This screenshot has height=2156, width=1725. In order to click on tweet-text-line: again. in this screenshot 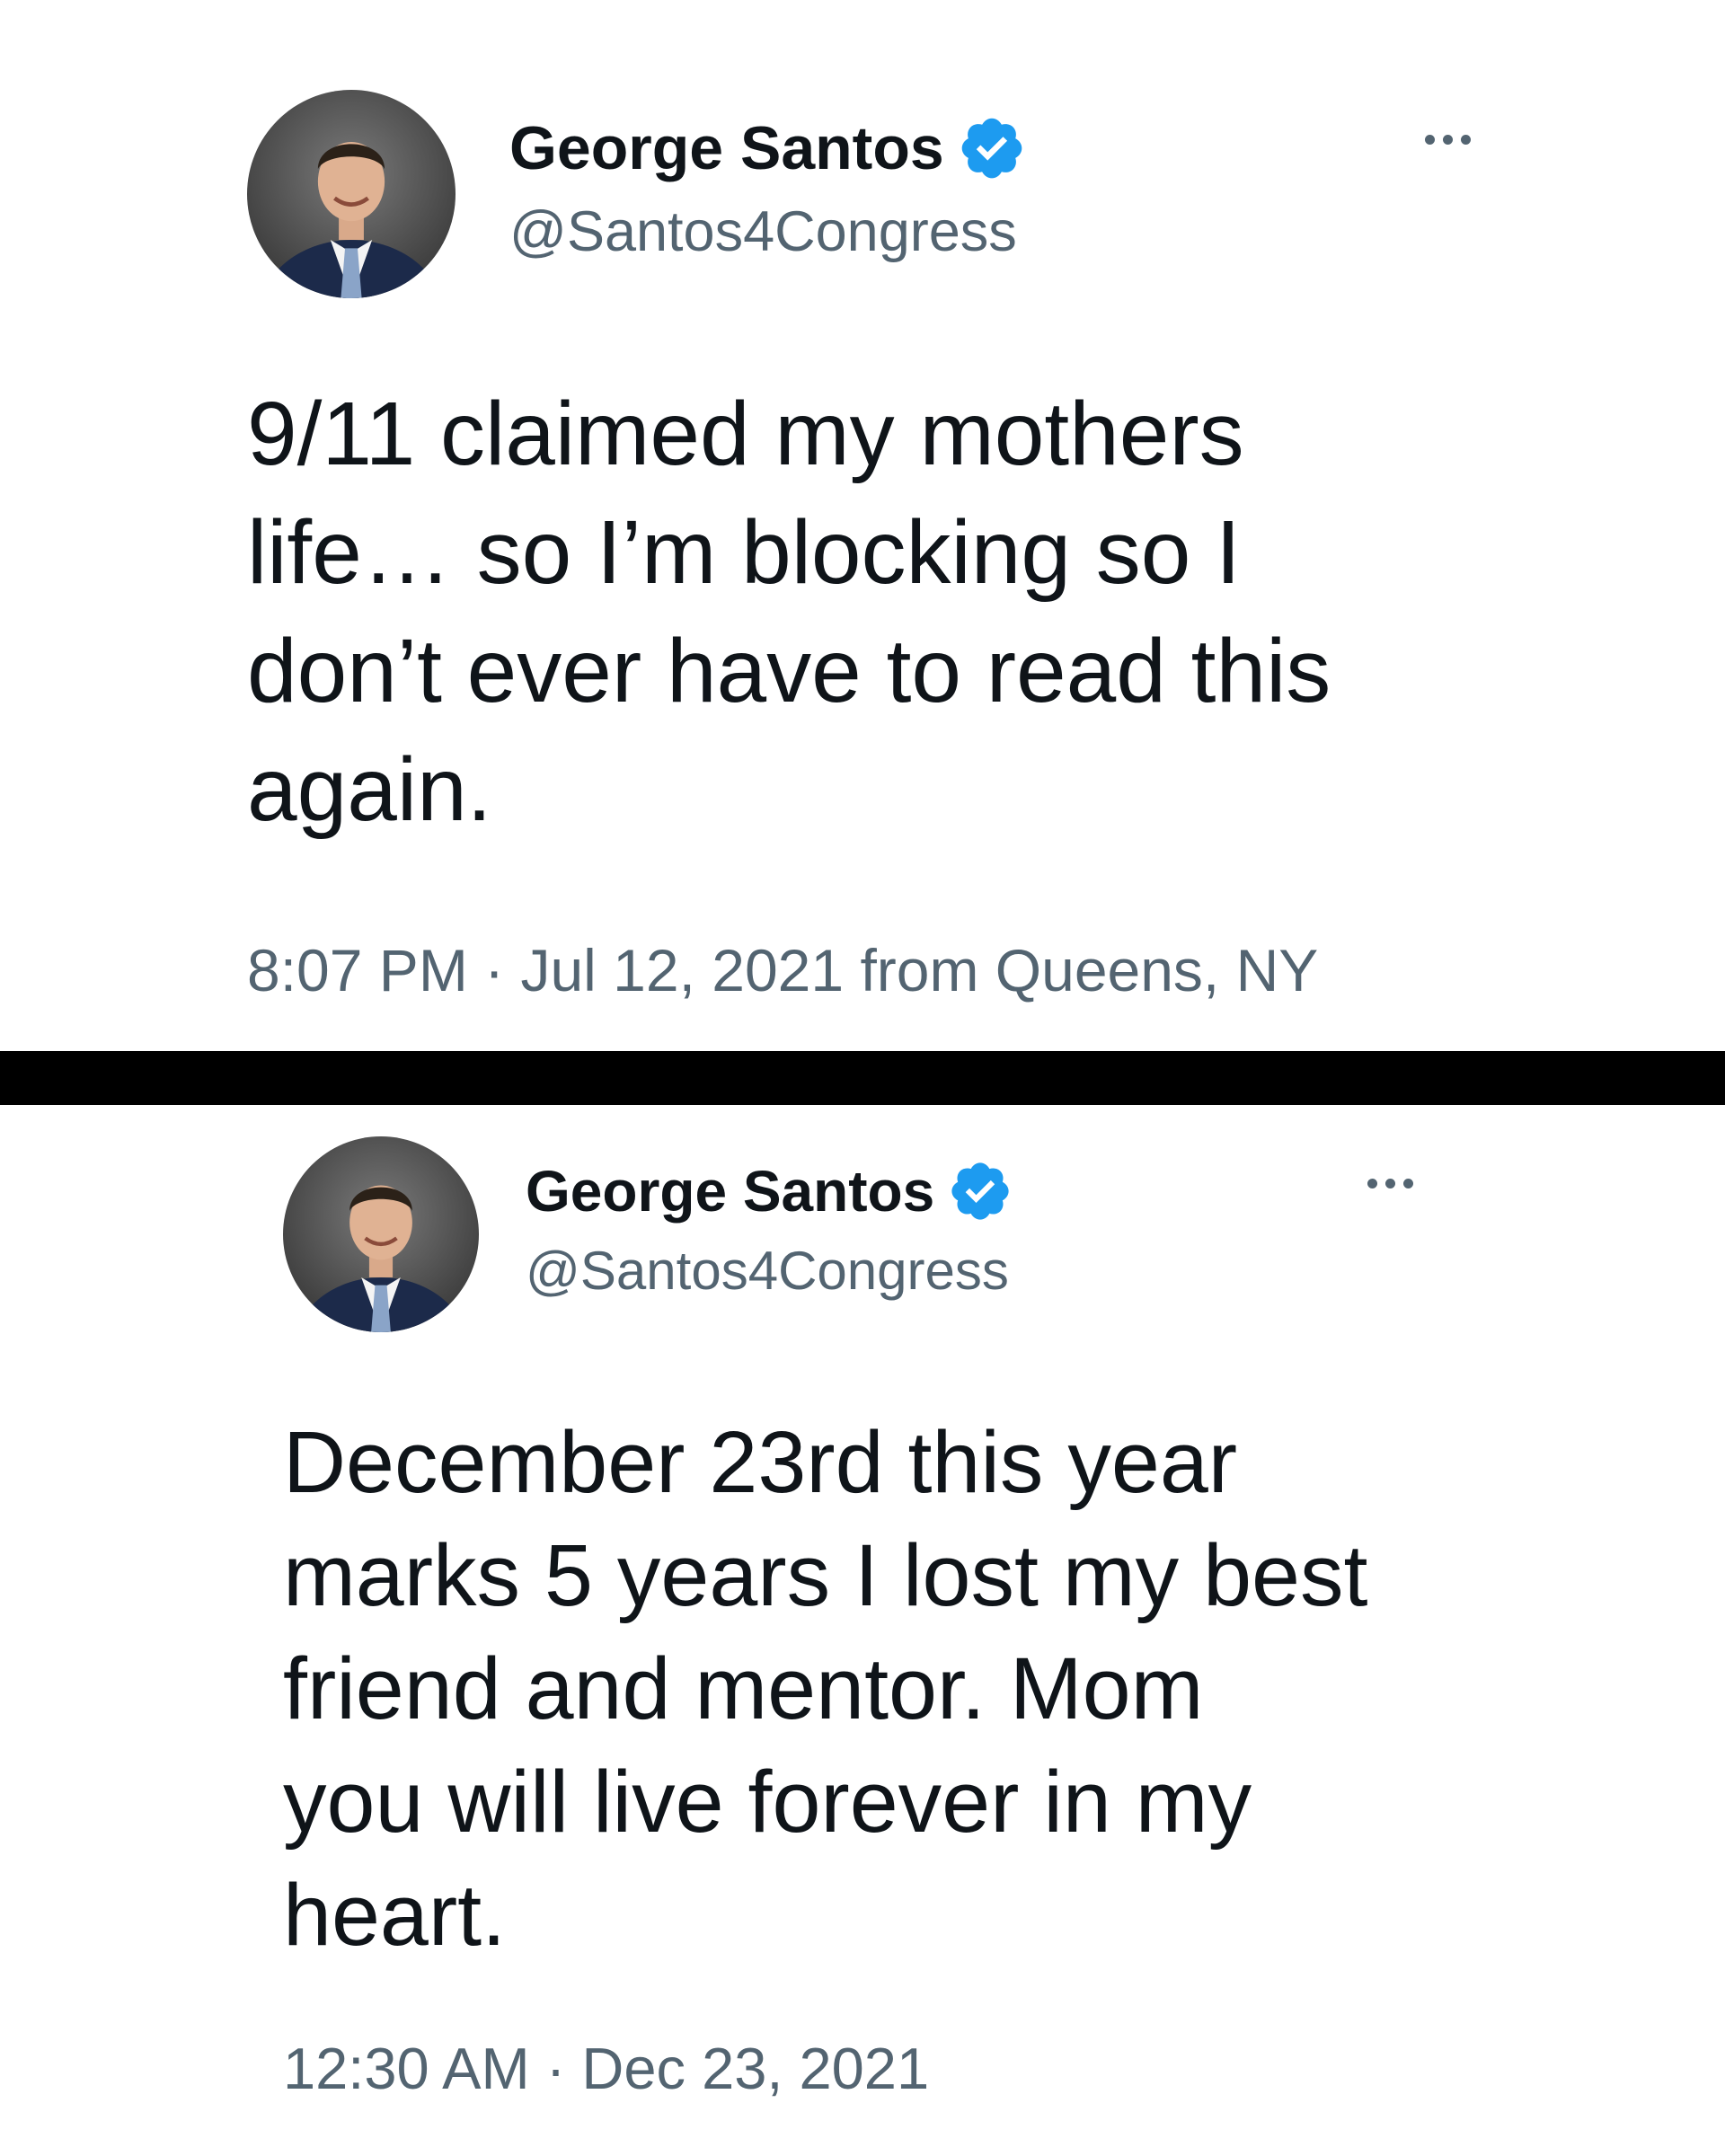, I will do `click(369, 790)`.